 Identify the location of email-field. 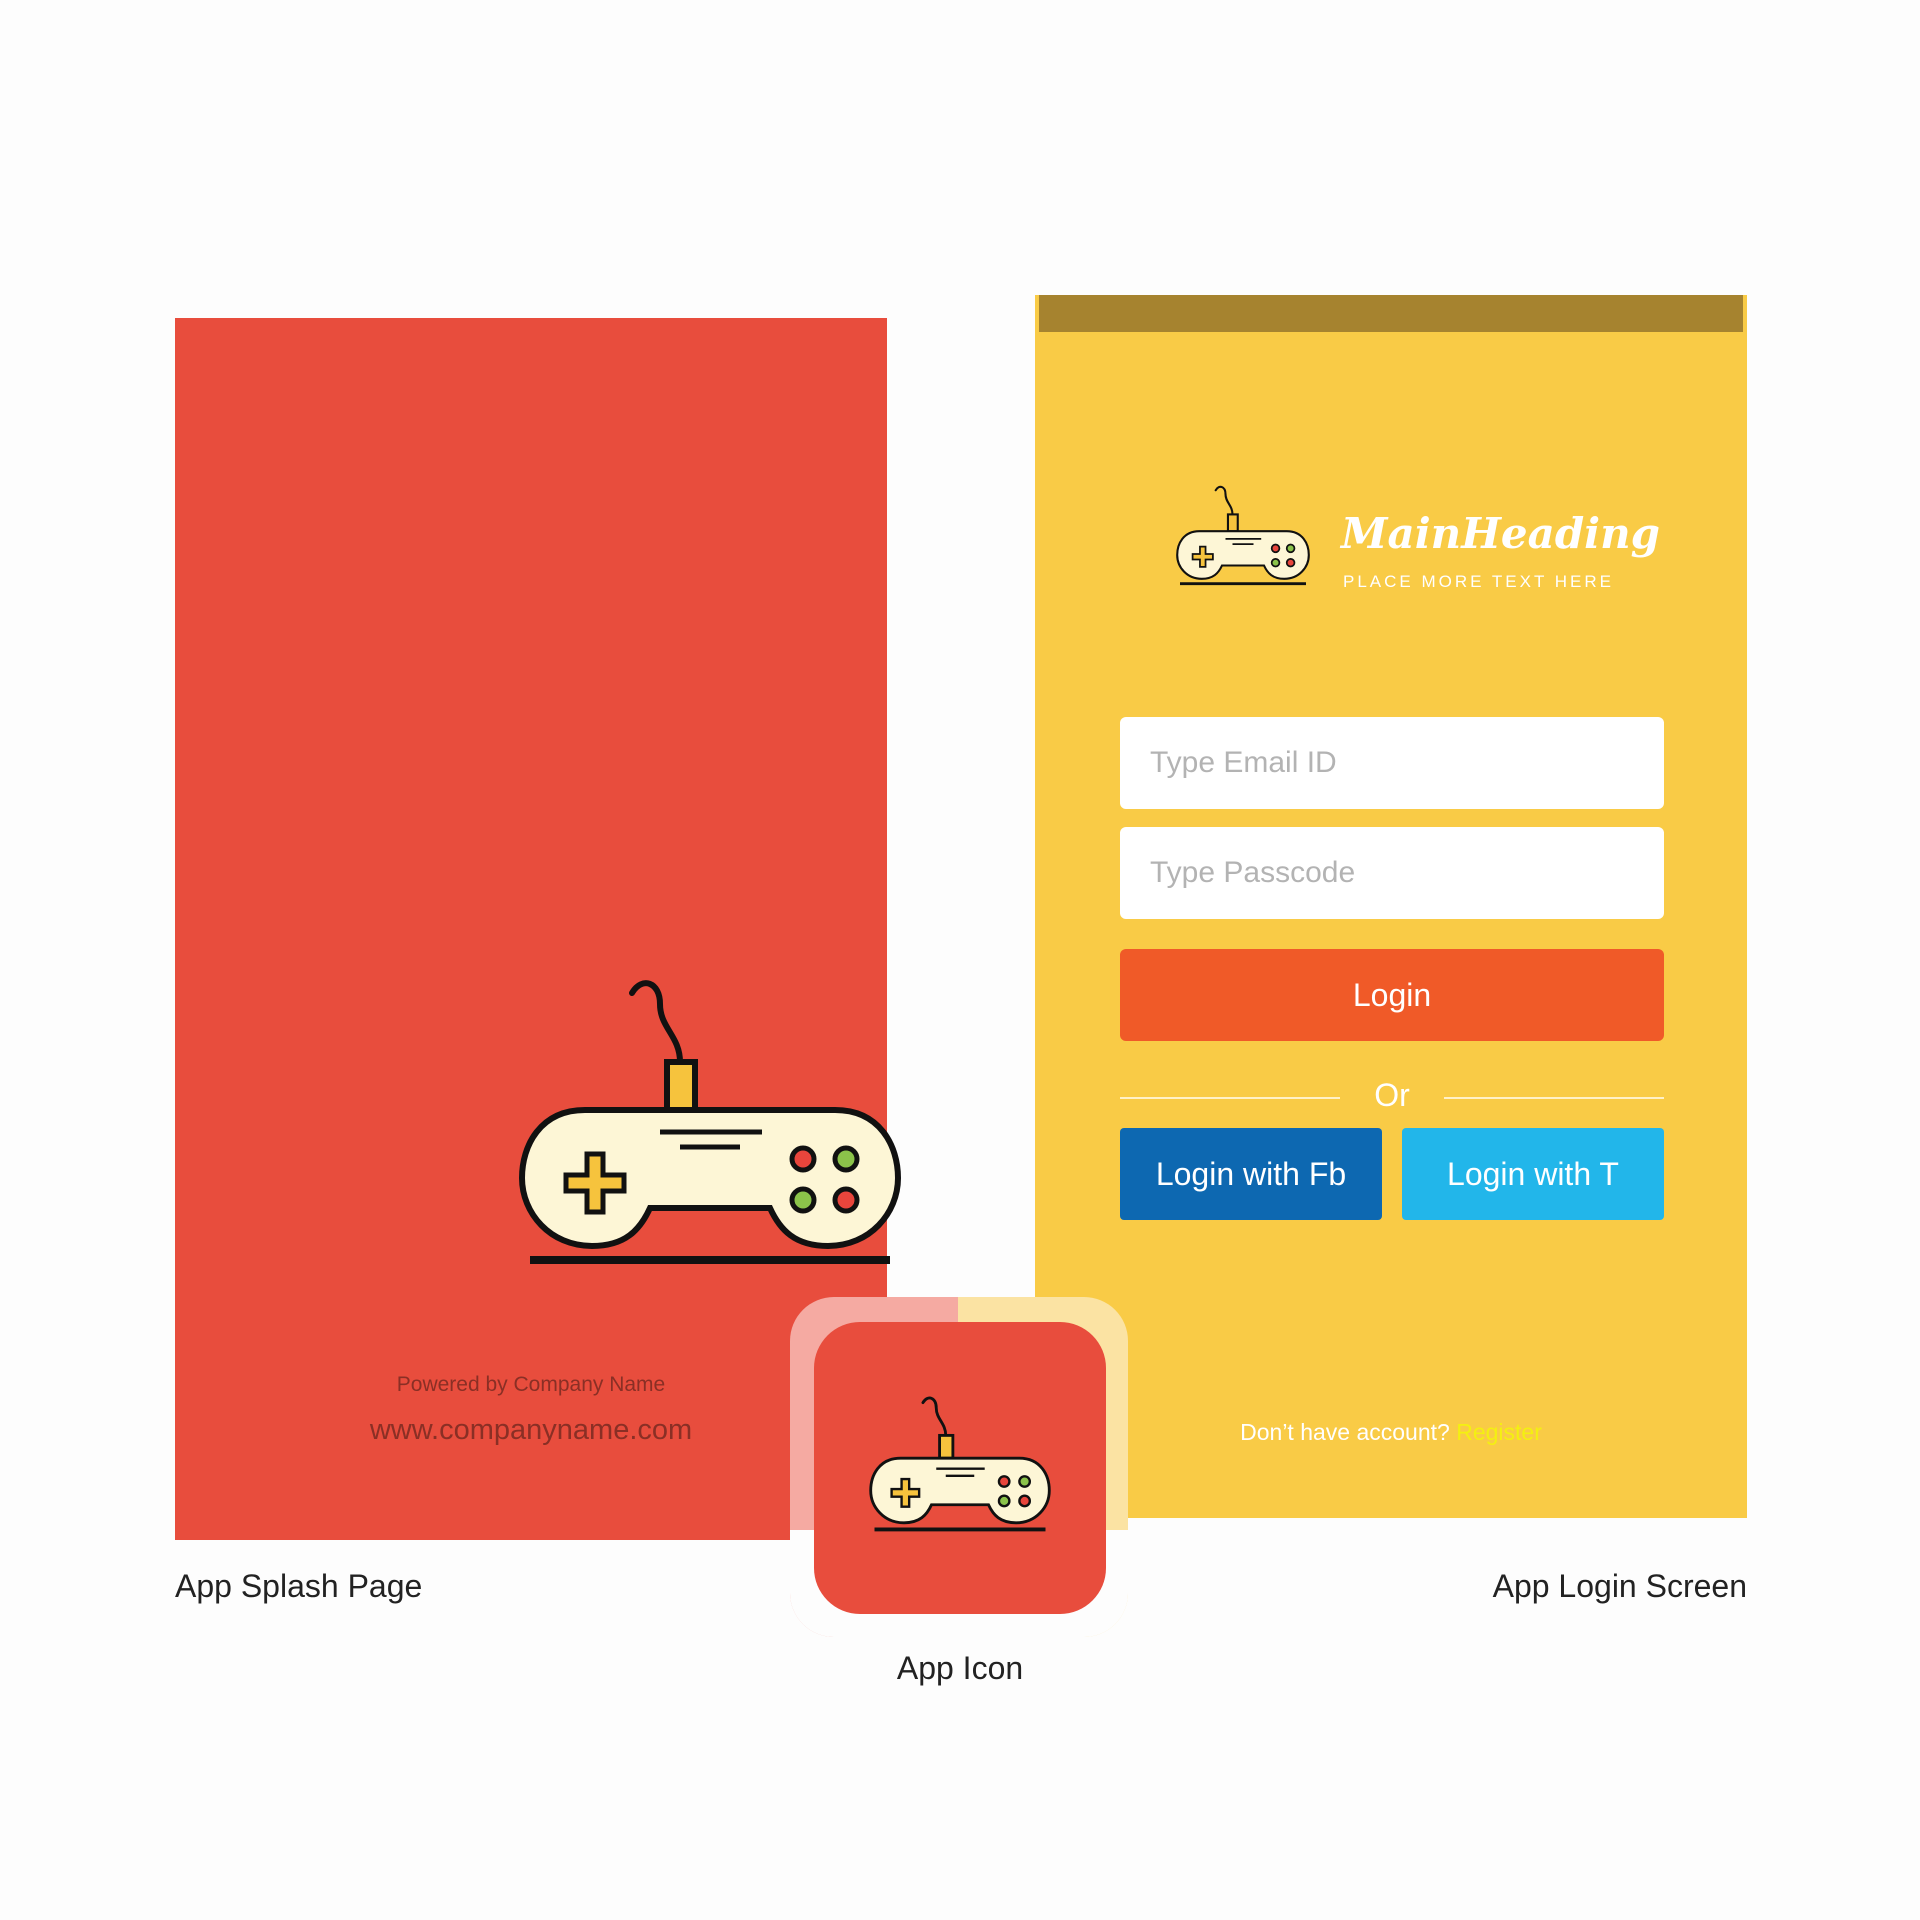
(1392, 763).